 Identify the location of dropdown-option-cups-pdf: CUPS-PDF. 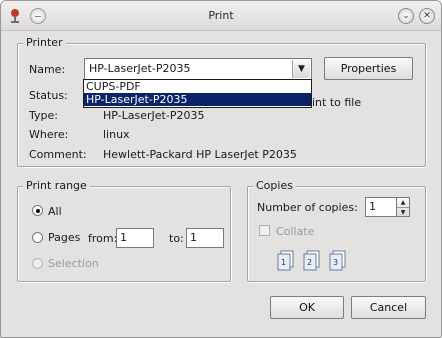
(197, 86).